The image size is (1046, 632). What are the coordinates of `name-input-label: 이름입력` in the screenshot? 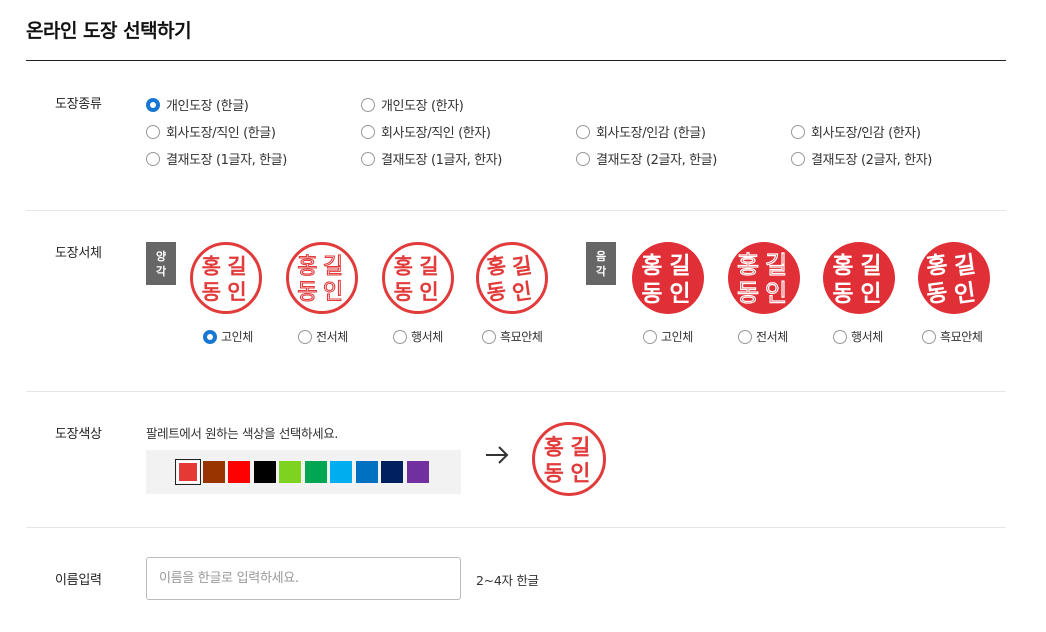 It's located at (78, 580).